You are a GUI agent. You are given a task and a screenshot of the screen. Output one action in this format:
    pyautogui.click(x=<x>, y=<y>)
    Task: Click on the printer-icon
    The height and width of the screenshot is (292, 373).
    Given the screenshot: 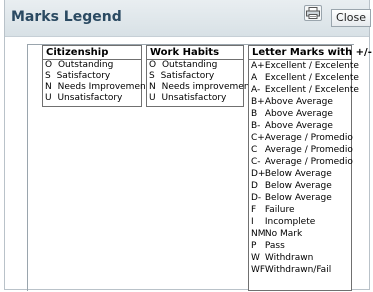 What is the action you would take?
    pyautogui.click(x=313, y=13)
    